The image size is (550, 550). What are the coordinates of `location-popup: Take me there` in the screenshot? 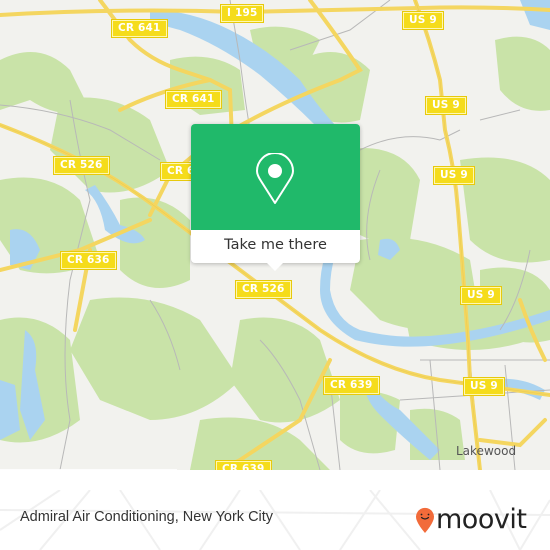 It's located at (275, 197).